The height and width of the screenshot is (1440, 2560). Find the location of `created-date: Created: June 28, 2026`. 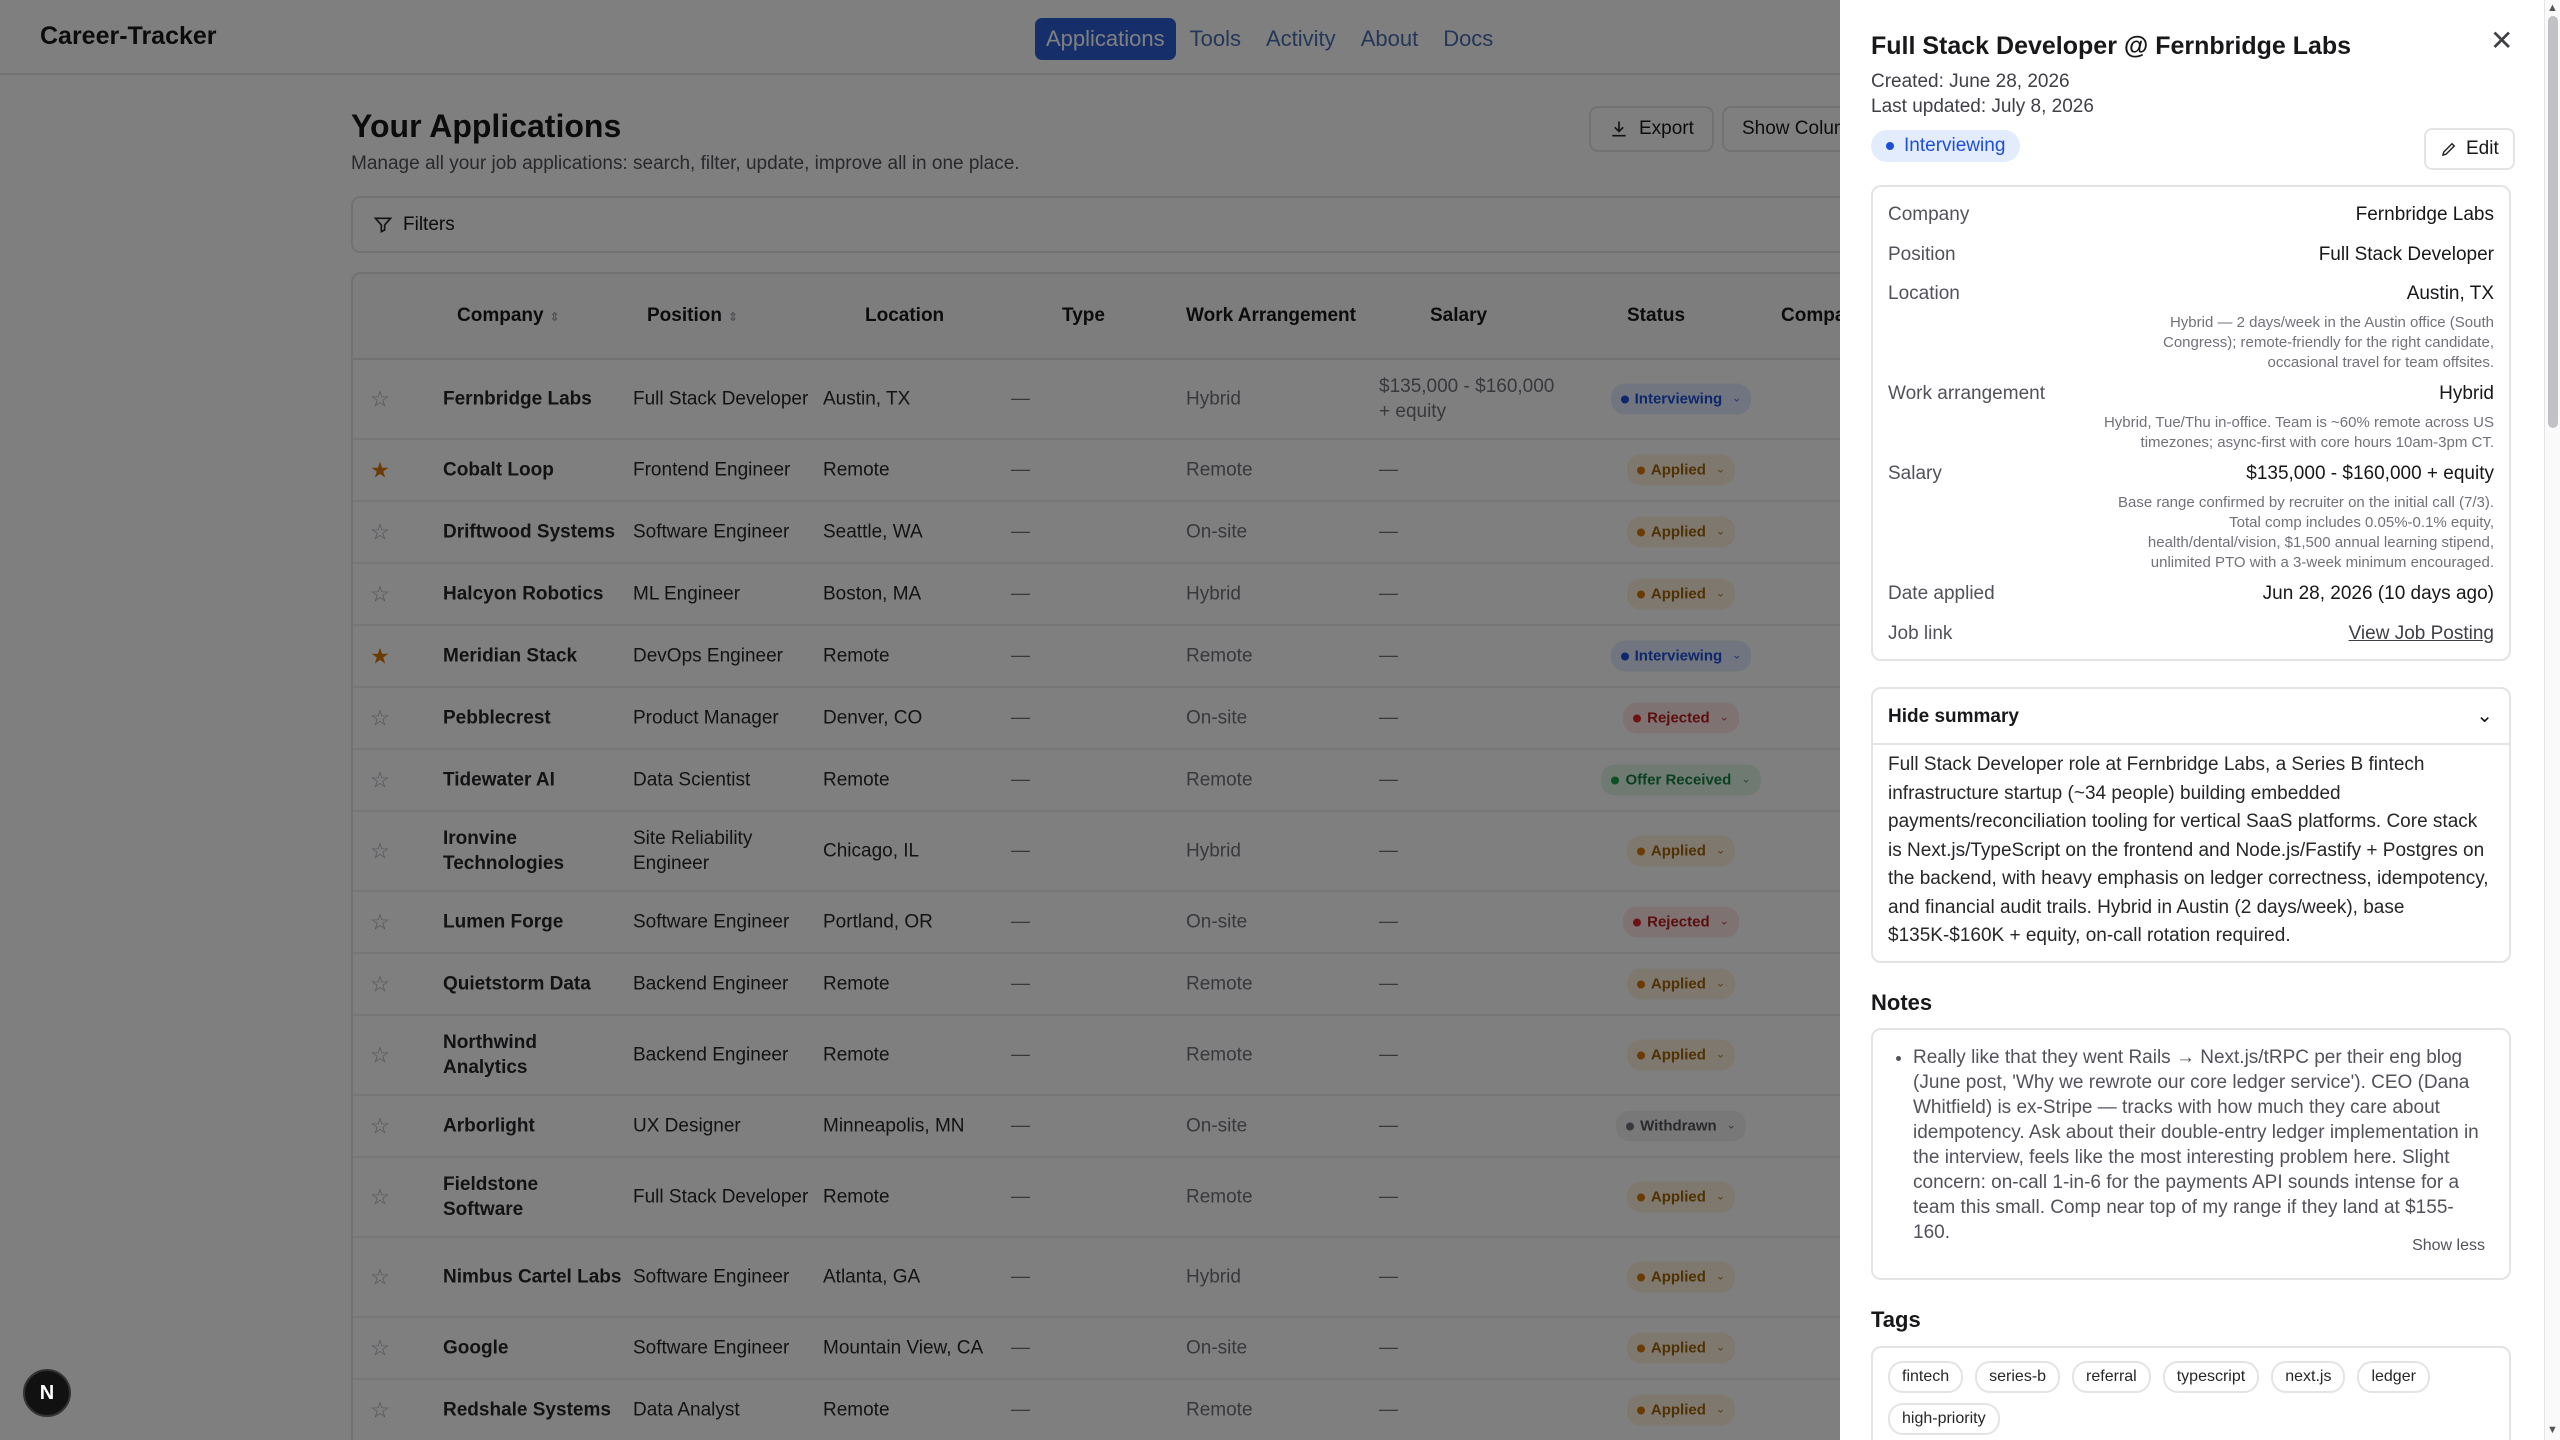

created-date: Created: June 28, 2026 is located at coordinates (1970, 81).